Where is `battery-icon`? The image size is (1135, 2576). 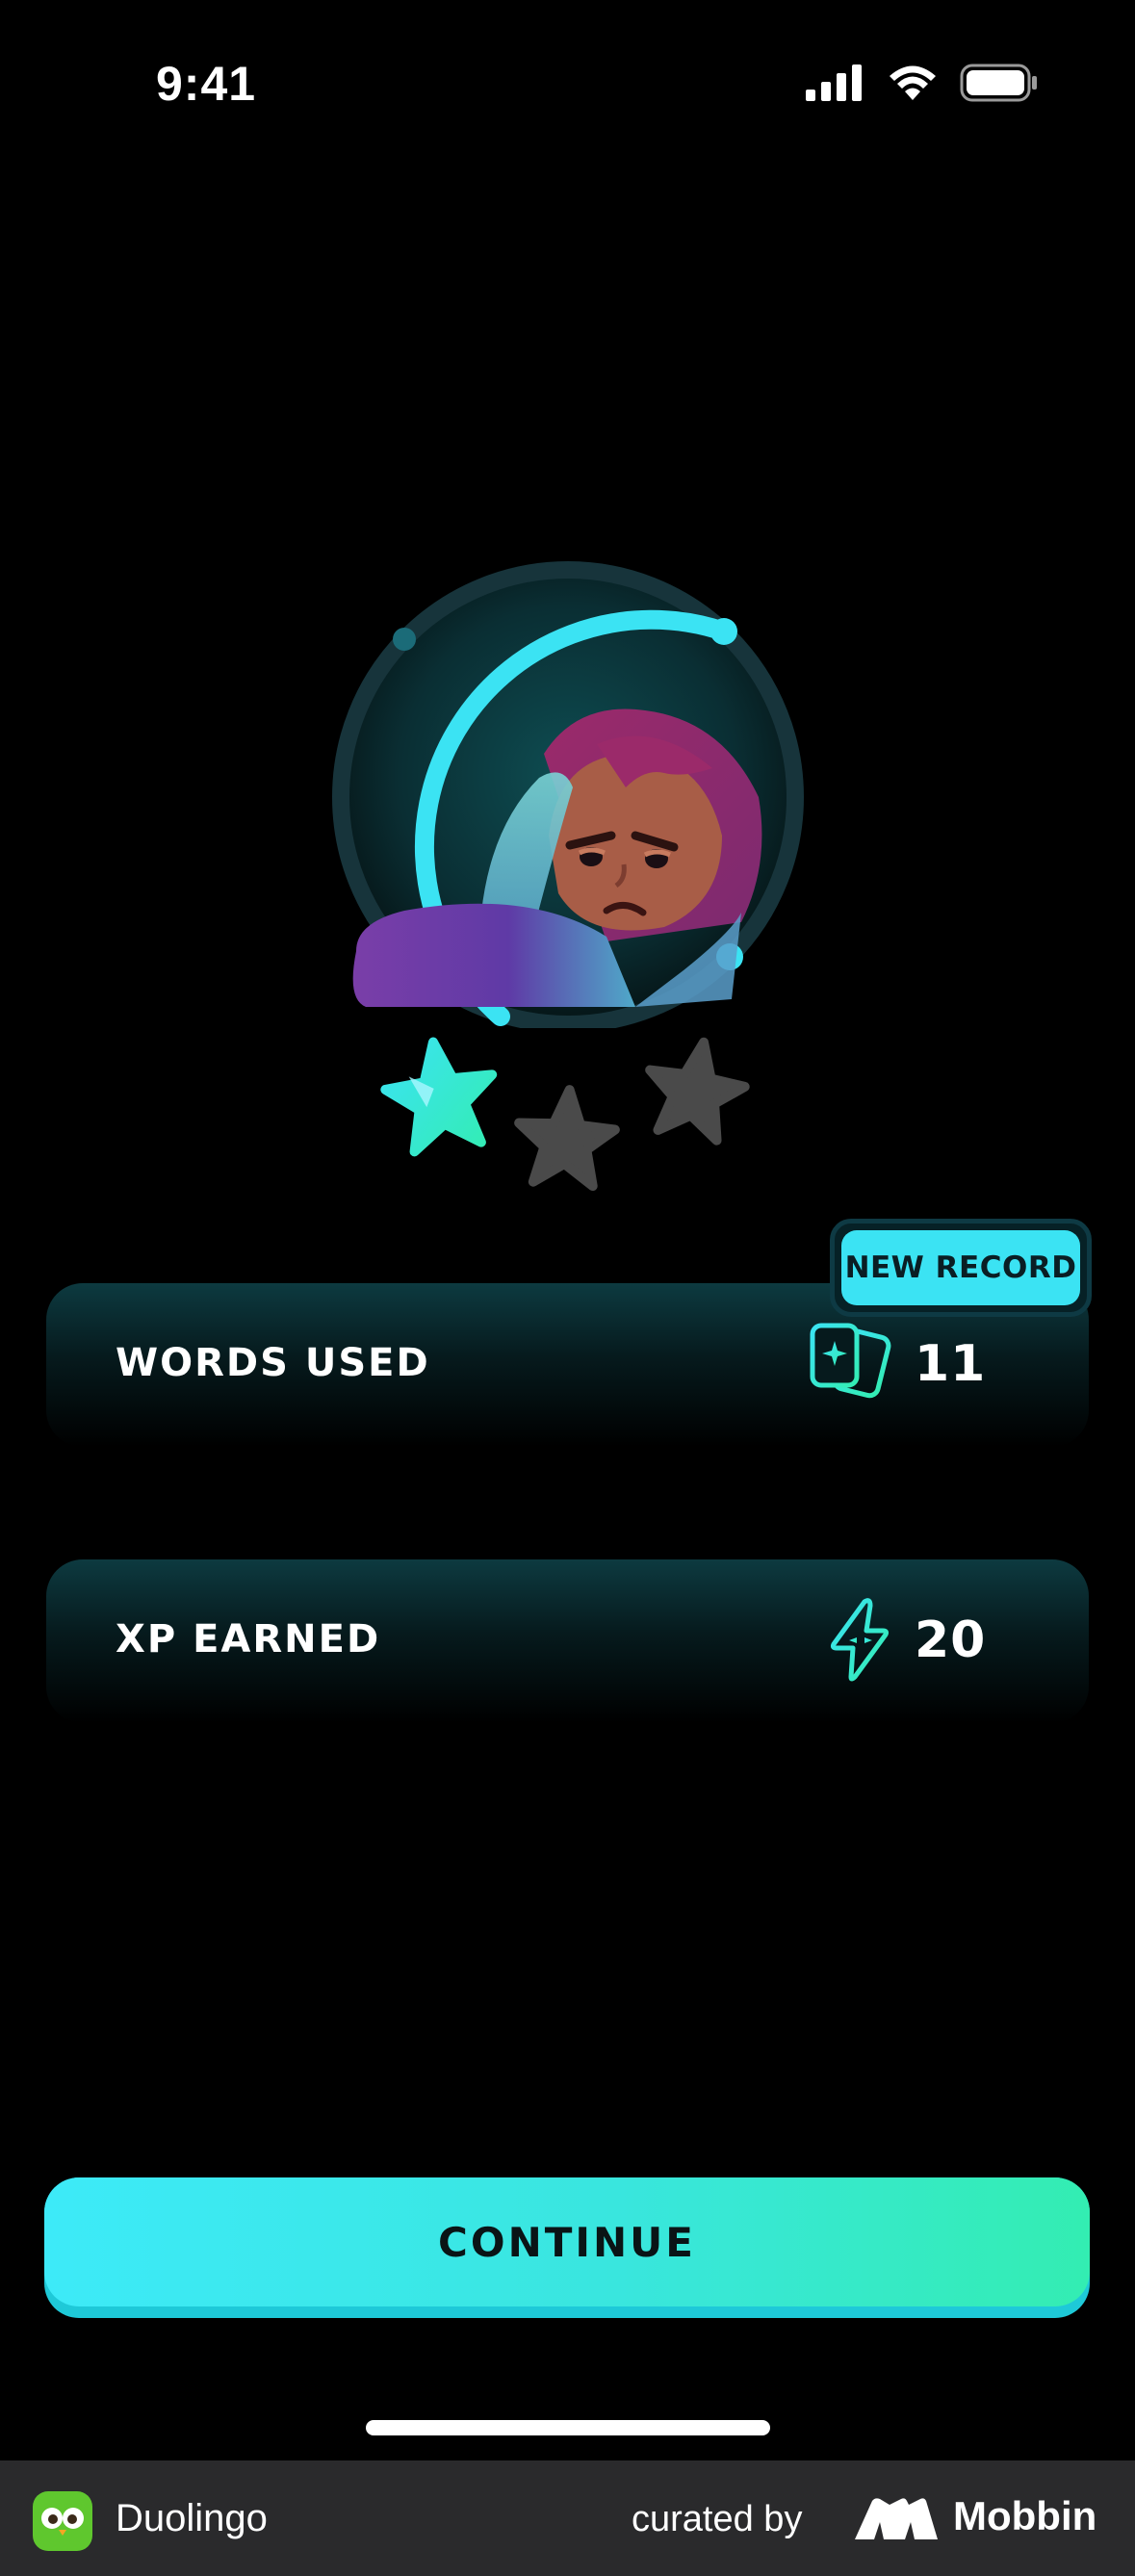
battery-icon is located at coordinates (998, 83).